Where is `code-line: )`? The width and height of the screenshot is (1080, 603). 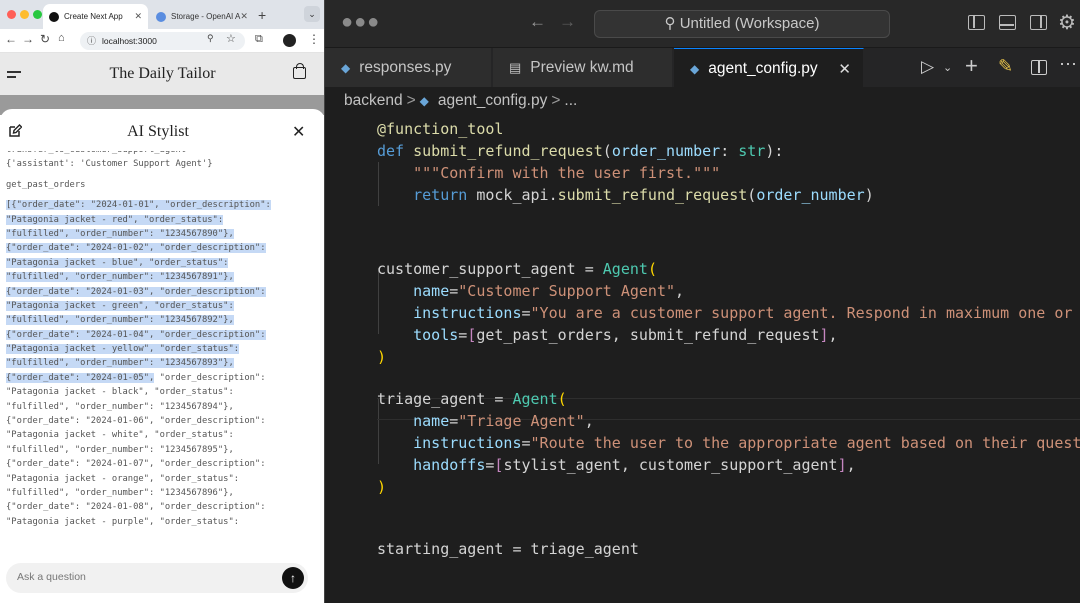 code-line: ) is located at coordinates (382, 357).